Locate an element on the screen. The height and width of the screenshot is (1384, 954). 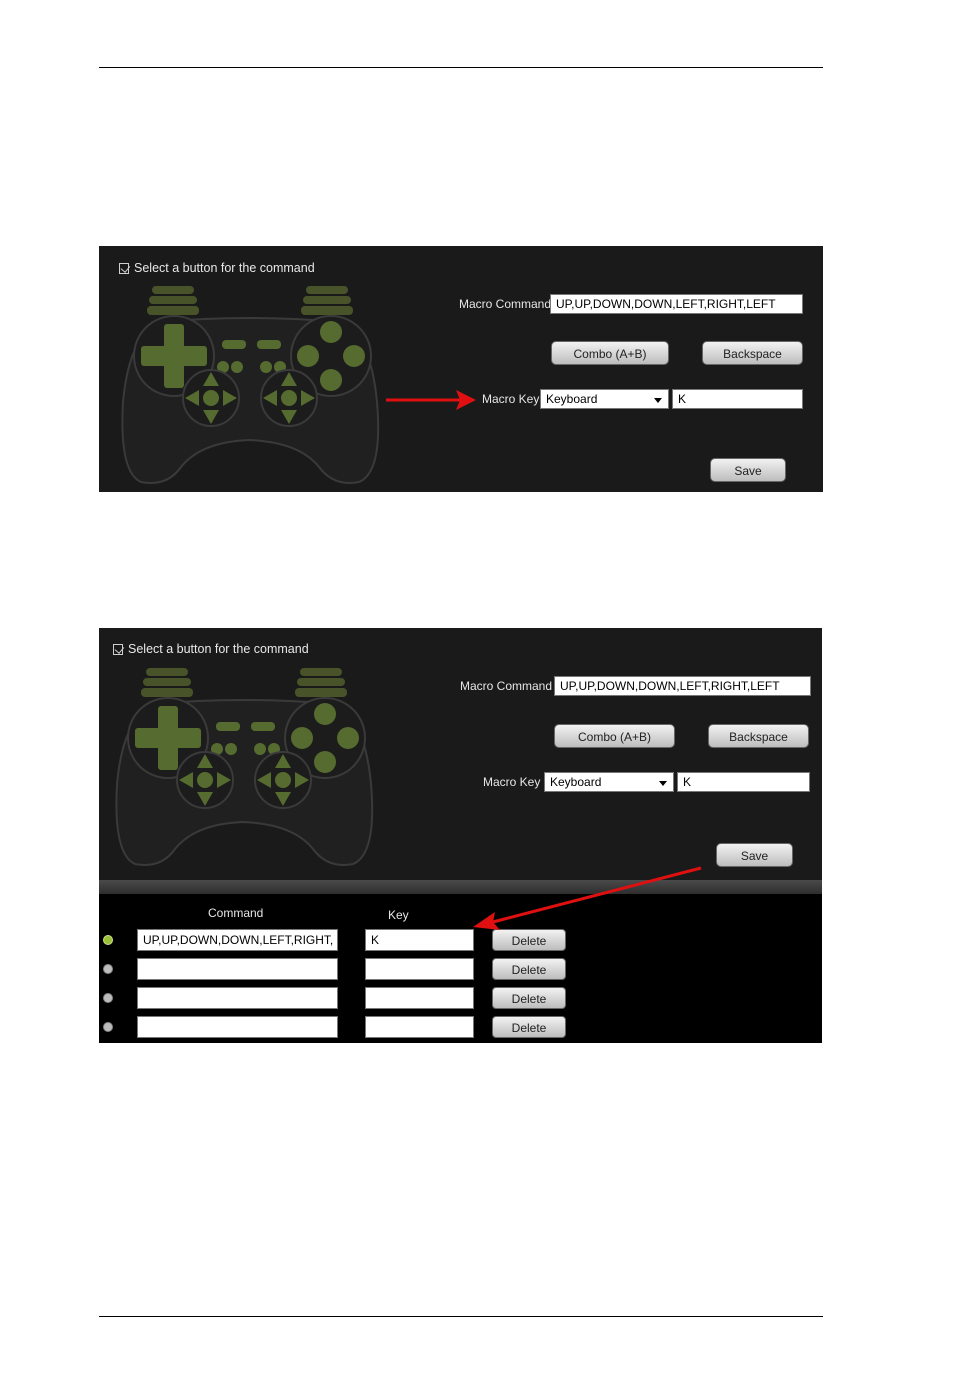
column-header-command: Command is located at coordinates (236, 913).